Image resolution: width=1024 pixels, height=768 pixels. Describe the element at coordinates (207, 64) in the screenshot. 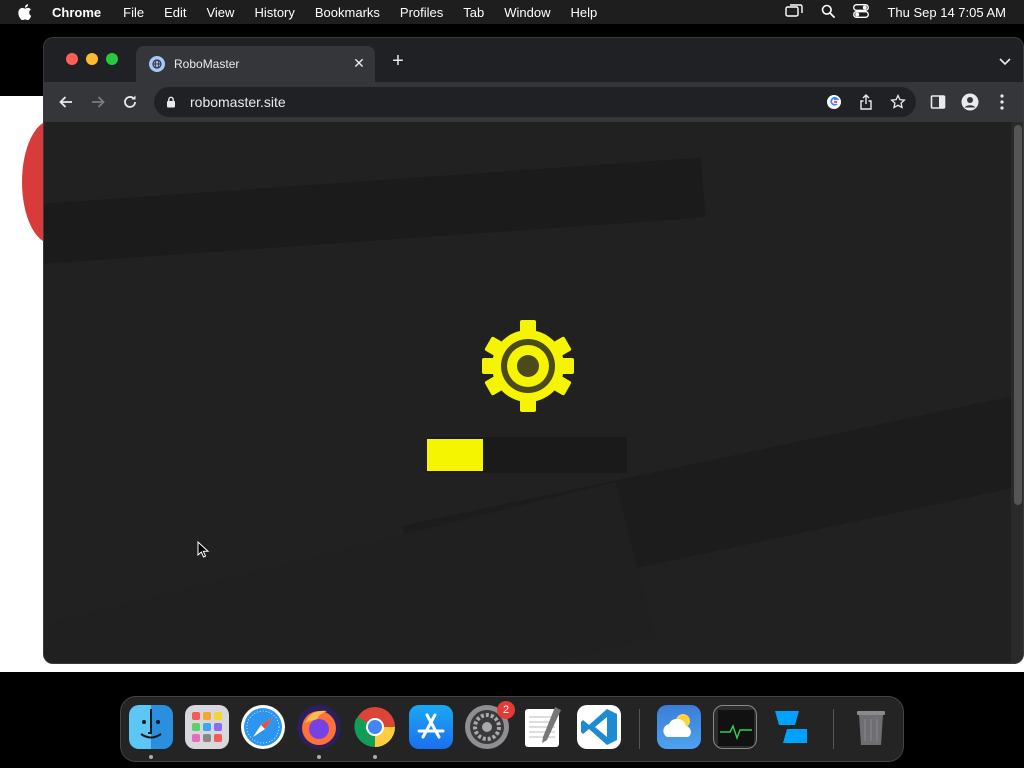

I see `tab-title: RoboMaster` at that location.